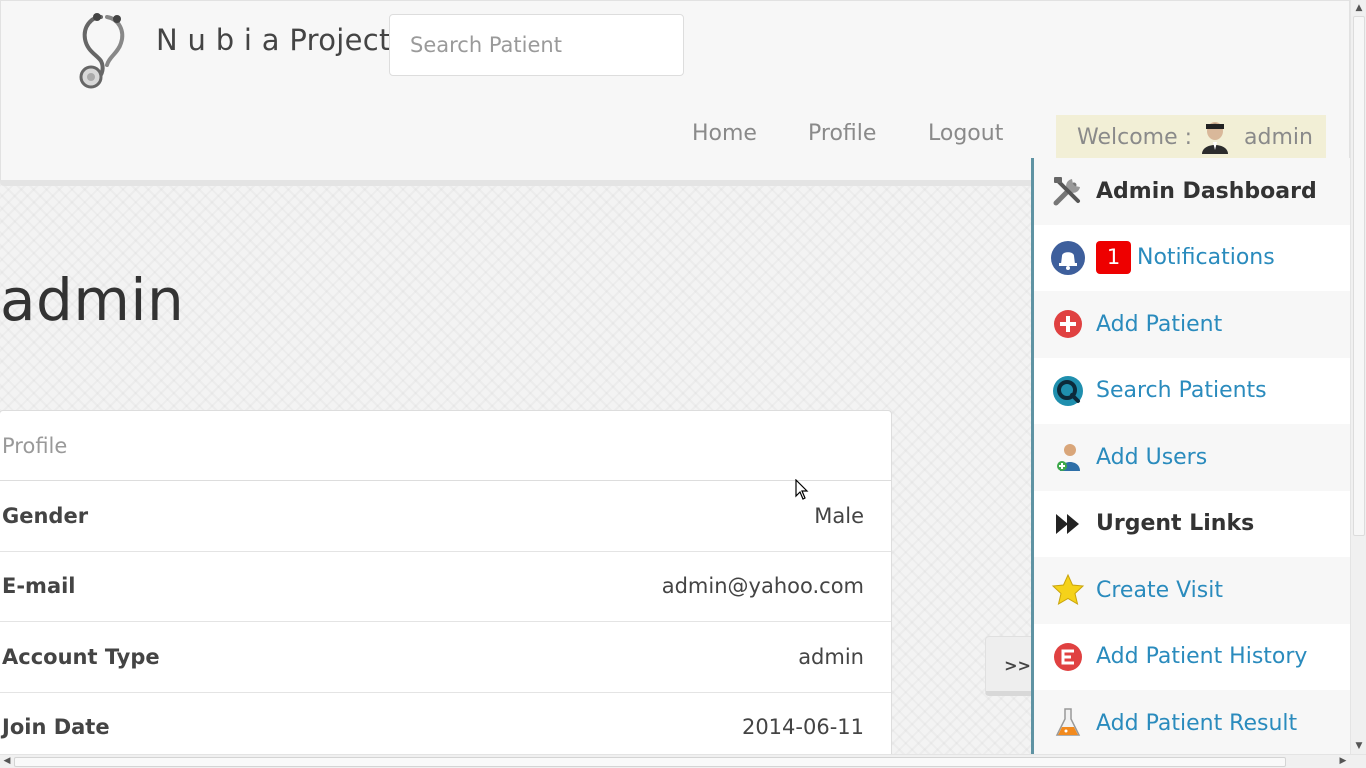 The width and height of the screenshot is (1366, 768). I want to click on tools-icon, so click(1066, 191).